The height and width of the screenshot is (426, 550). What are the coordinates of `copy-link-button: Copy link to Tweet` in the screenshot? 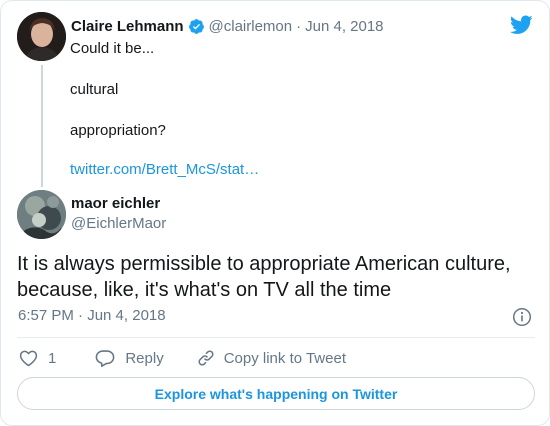 It's located at (267, 358).